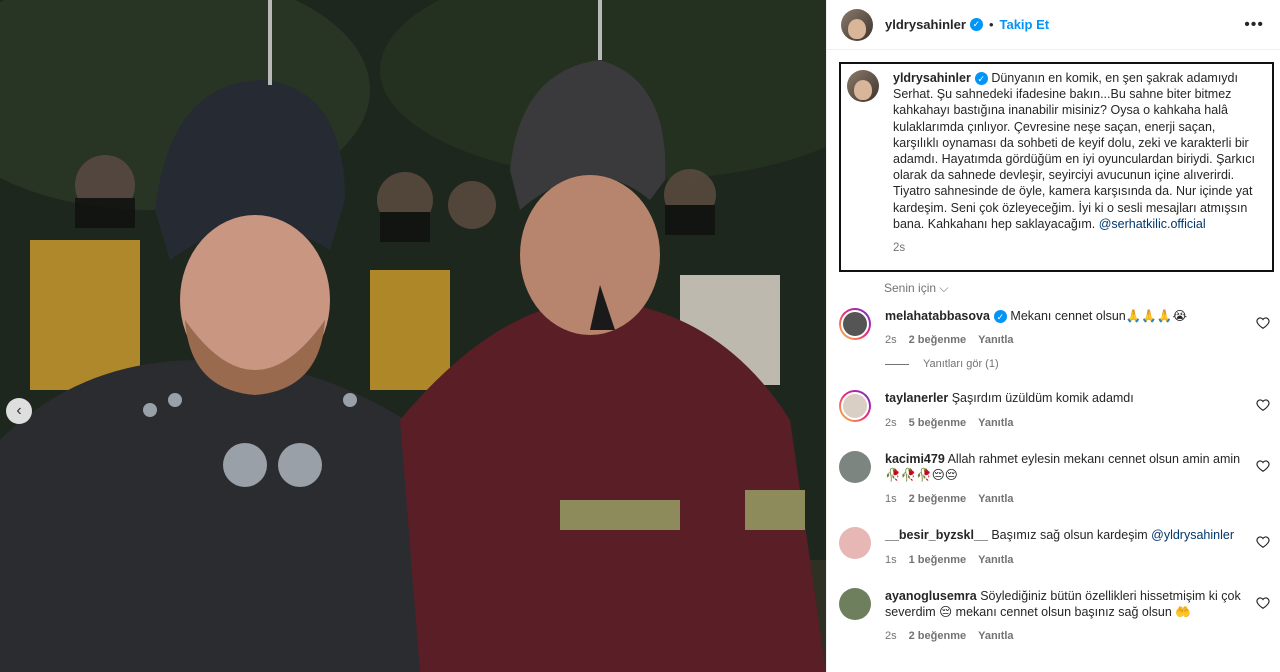 The height and width of the screenshot is (672, 1280). What do you see at coordinates (936, 535) in the screenshot?
I see `commenter-username: __besir_byzskl__` at bounding box center [936, 535].